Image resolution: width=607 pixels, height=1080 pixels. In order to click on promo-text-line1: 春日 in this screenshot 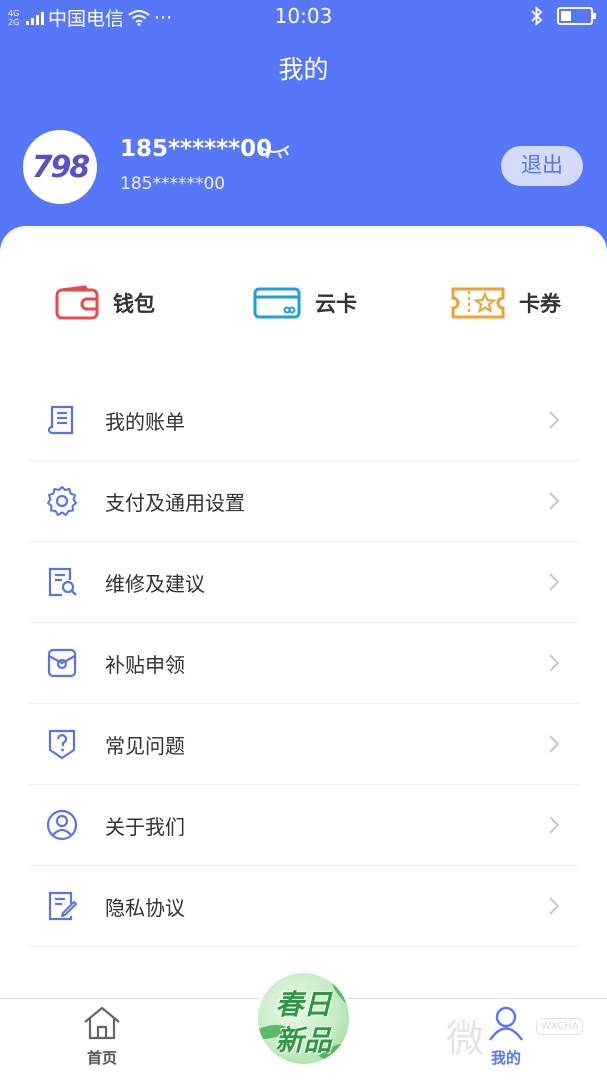, I will do `click(303, 1004)`.